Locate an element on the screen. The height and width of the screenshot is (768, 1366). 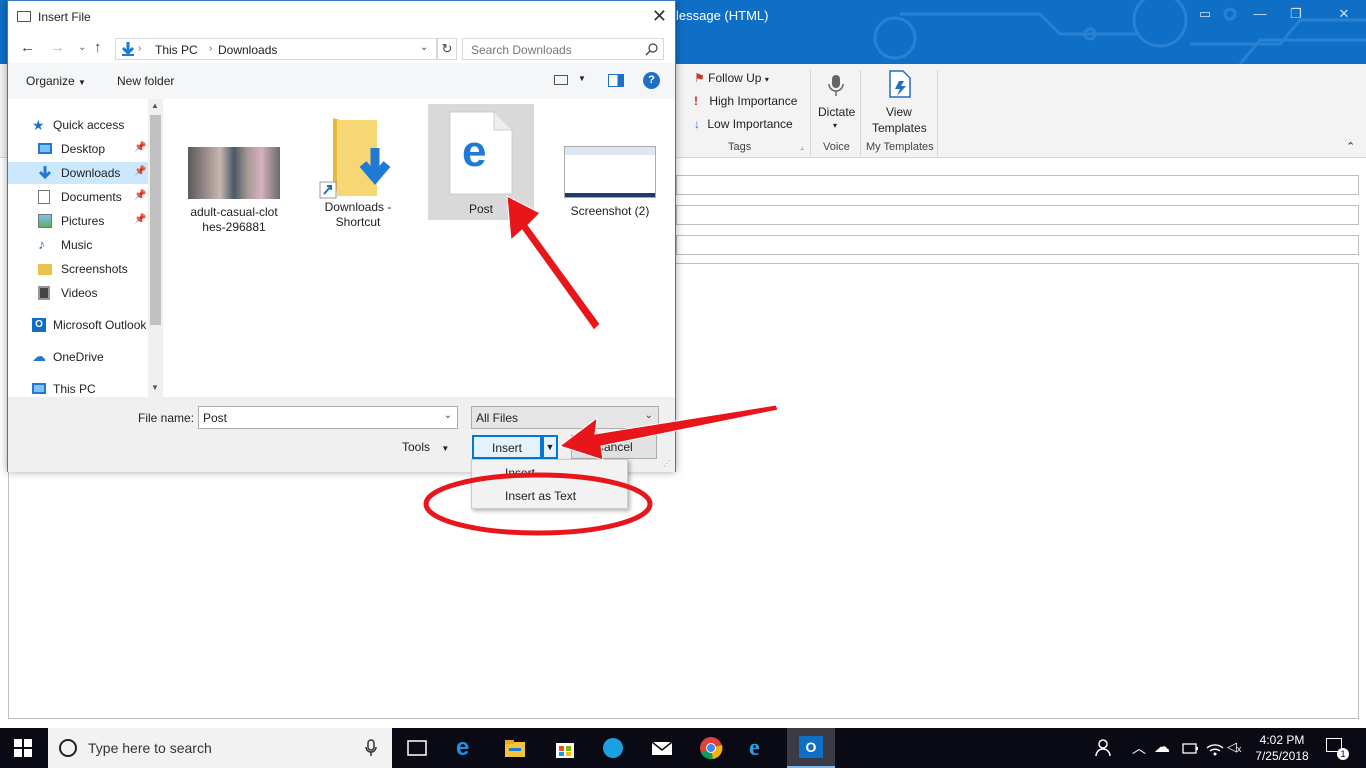
up-arrow-icon: ↑ is located at coordinates (98, 47).